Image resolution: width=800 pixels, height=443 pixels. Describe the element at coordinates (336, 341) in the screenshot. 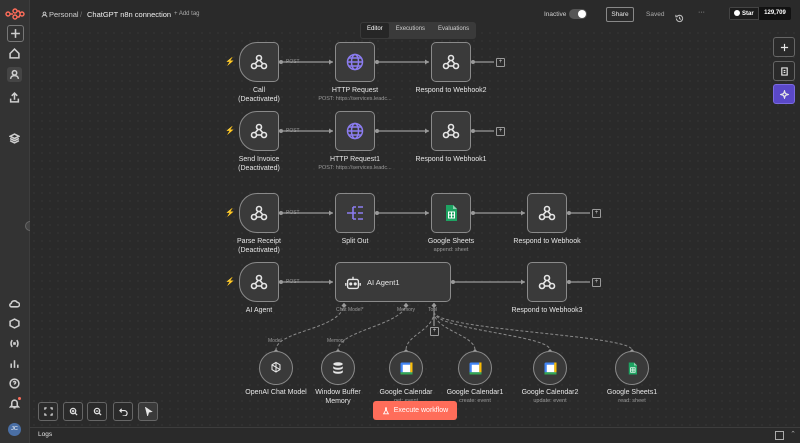

I see `edge-label-memory: Memory` at that location.